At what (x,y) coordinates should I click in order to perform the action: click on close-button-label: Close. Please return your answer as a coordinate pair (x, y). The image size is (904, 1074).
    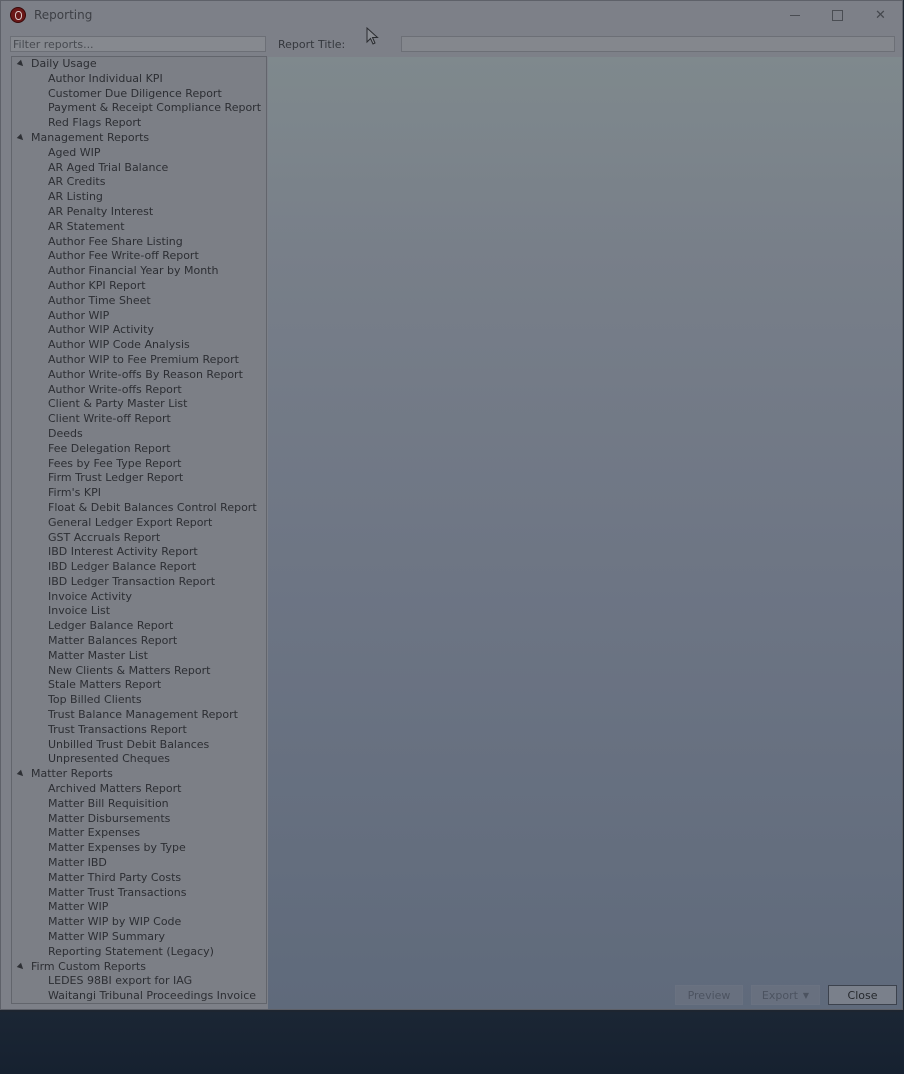
    Looking at the image, I should click on (862, 995).